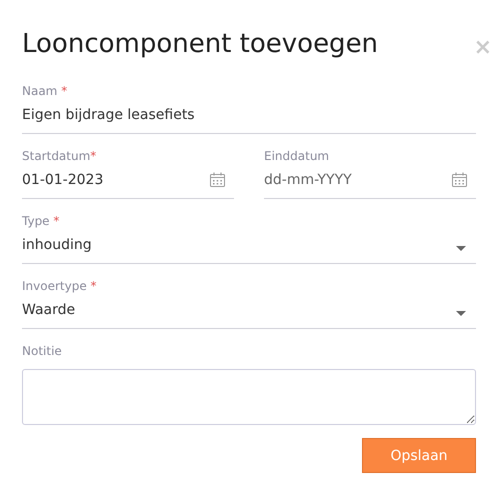 The image size is (499, 498). I want to click on date-field: 01-01-2023, so click(115, 180).